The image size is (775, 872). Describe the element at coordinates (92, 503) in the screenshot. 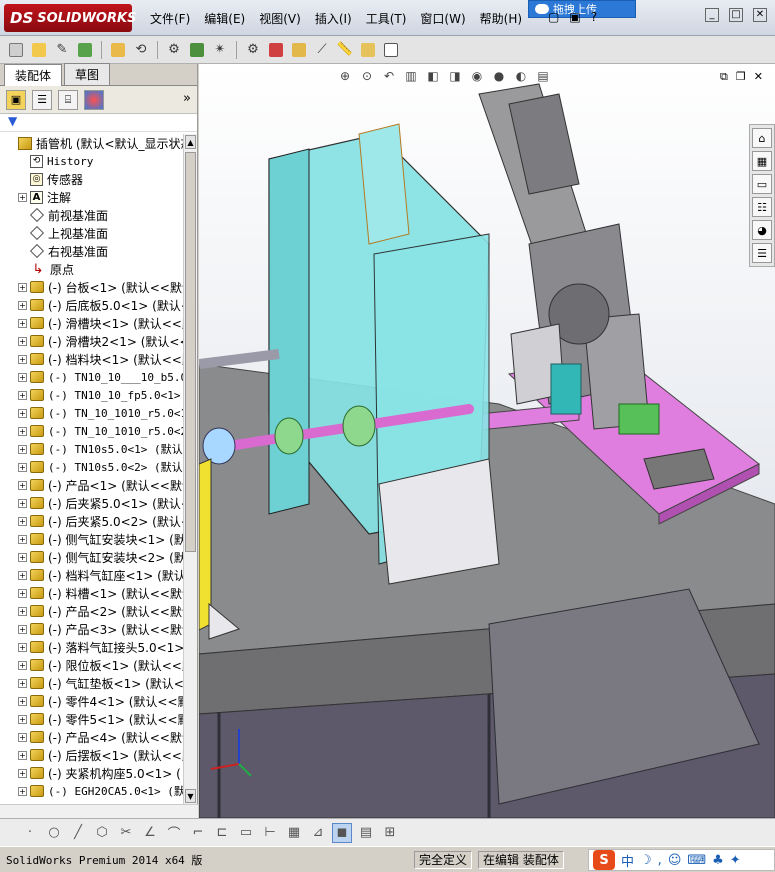

I see `tree-node: + (-) 后夹紧5.0<1> (默认<` at that location.